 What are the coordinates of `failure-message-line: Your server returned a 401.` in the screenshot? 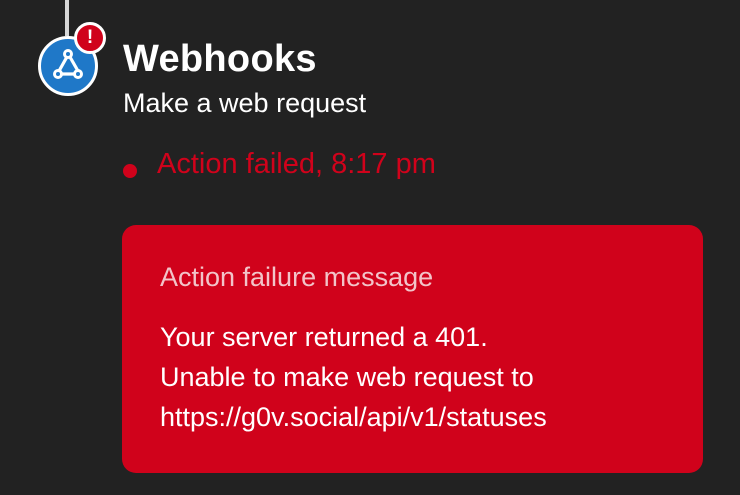 It's located at (324, 337).